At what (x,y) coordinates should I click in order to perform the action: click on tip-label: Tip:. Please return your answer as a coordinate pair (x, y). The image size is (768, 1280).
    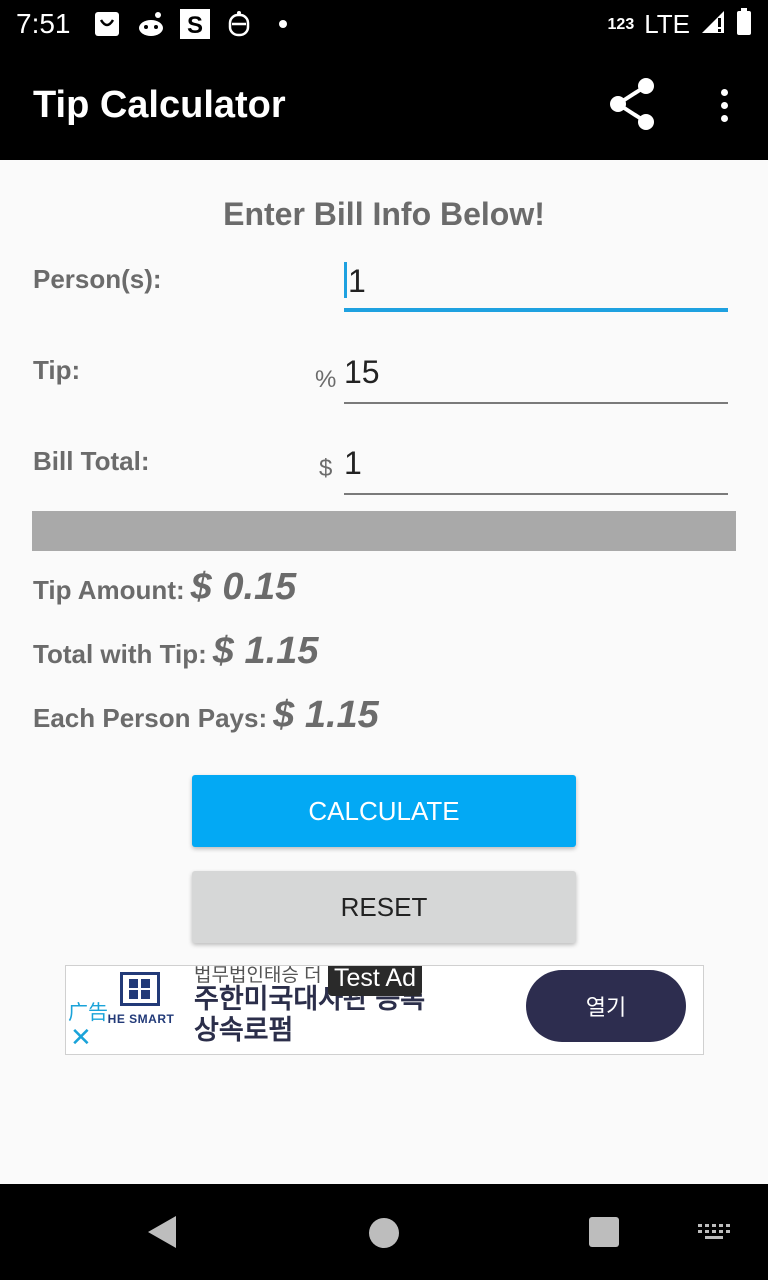
    Looking at the image, I should click on (57, 370).